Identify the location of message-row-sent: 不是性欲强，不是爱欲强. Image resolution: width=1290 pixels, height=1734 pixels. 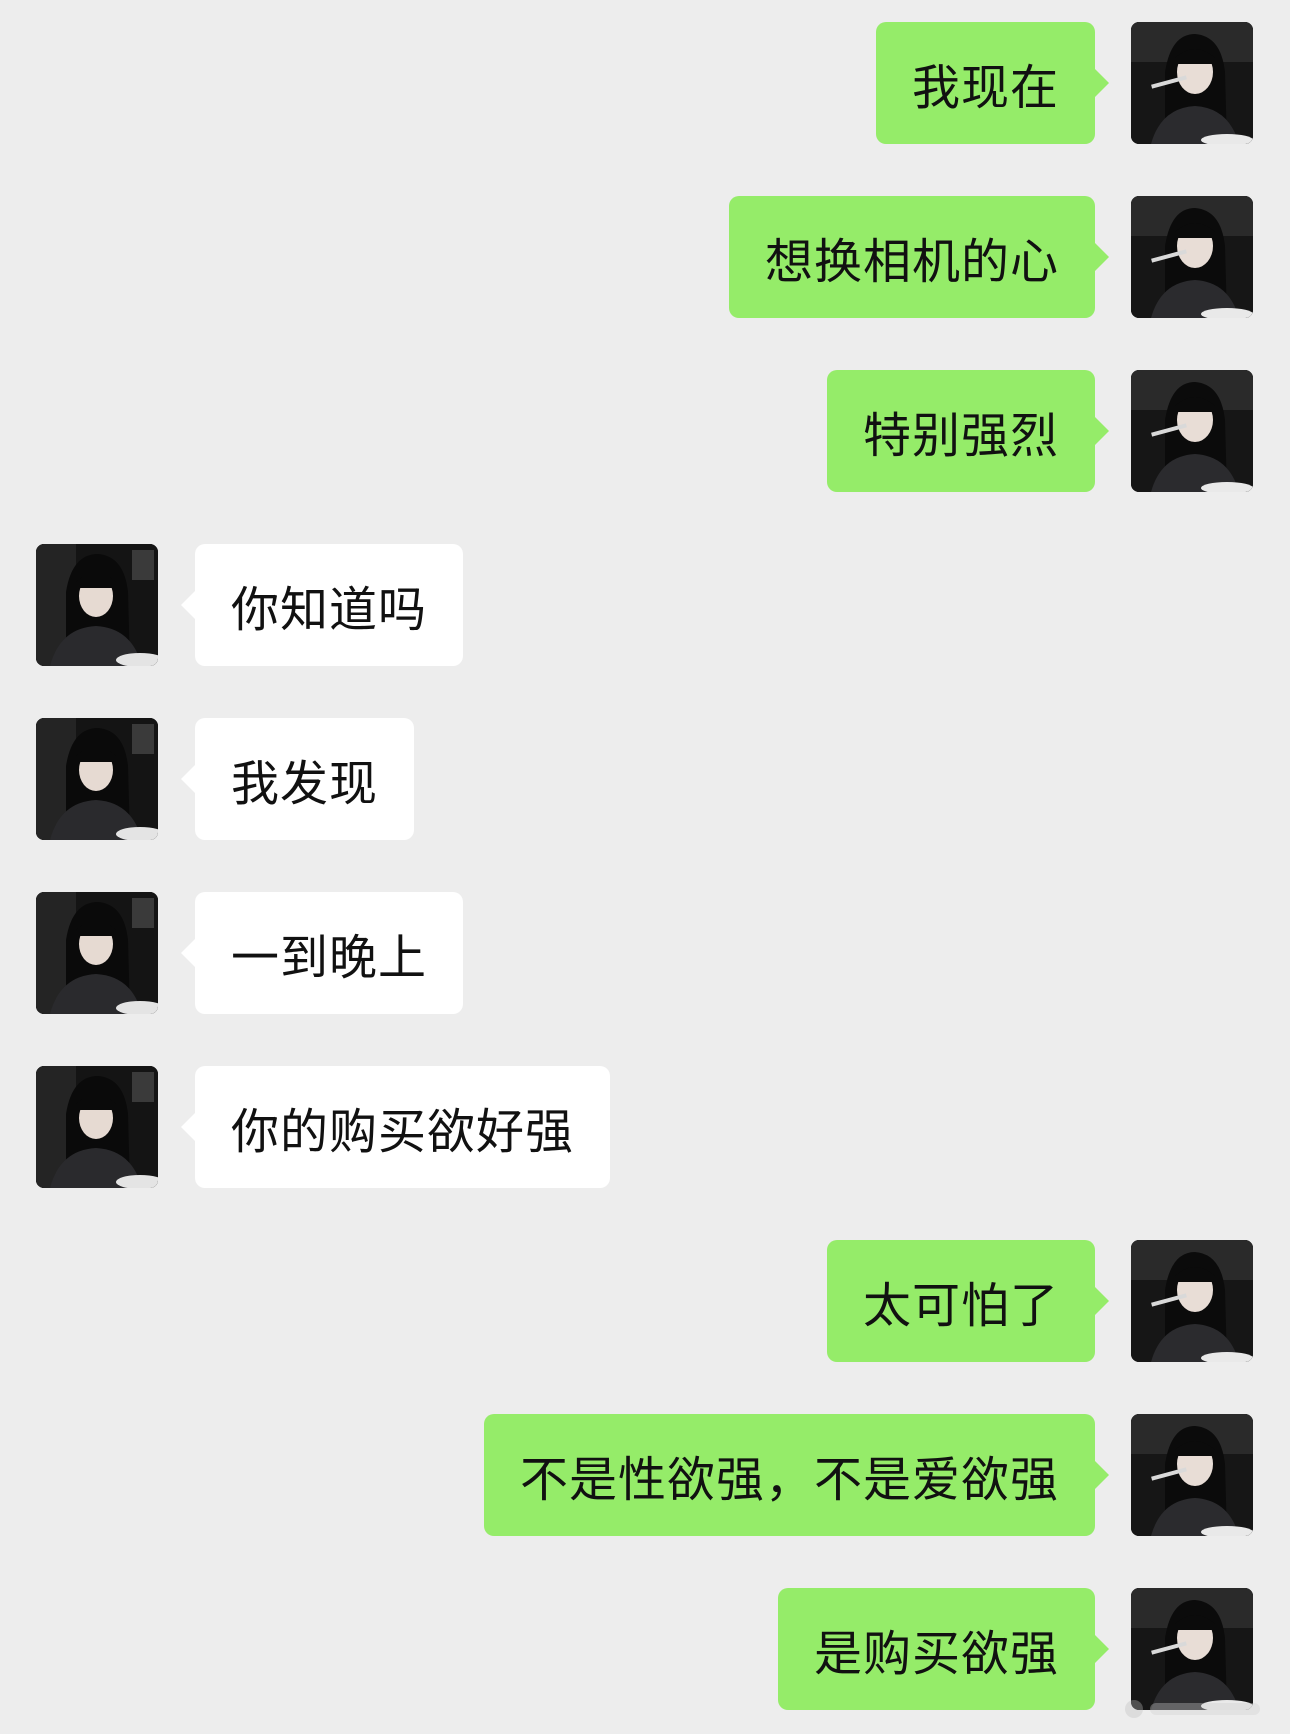
(645, 1475).